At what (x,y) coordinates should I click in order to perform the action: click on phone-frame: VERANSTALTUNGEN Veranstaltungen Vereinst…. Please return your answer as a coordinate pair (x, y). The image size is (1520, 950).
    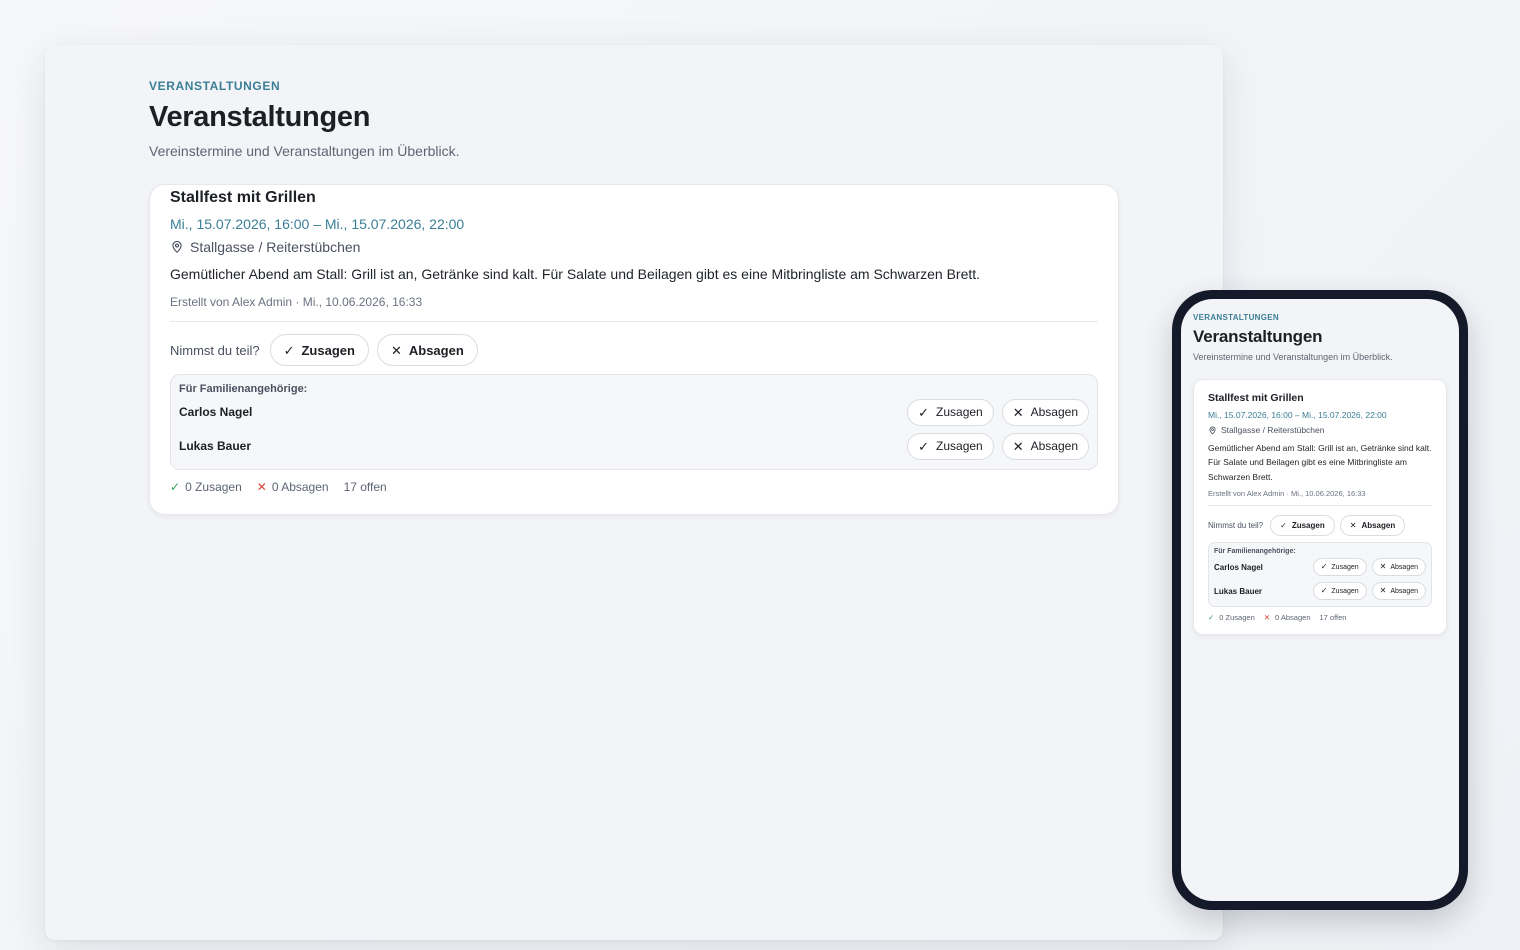
    Looking at the image, I should click on (1320, 600).